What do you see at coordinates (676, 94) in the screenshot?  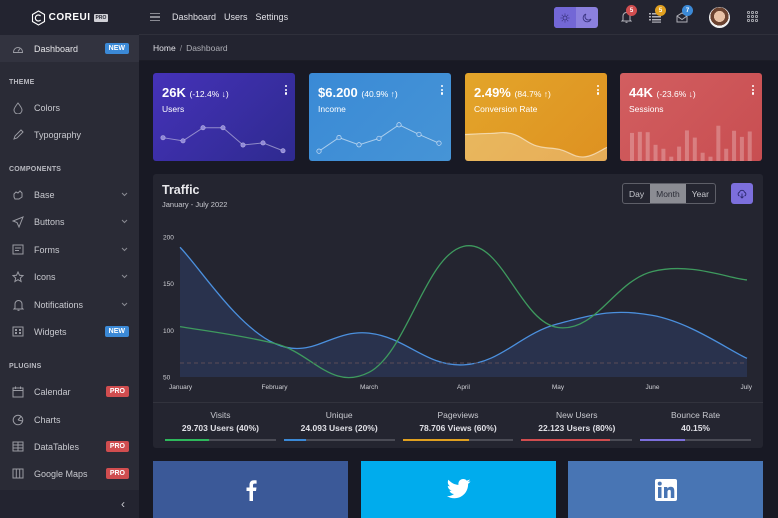 I see `stat-change: (-23.6% ↓)` at bounding box center [676, 94].